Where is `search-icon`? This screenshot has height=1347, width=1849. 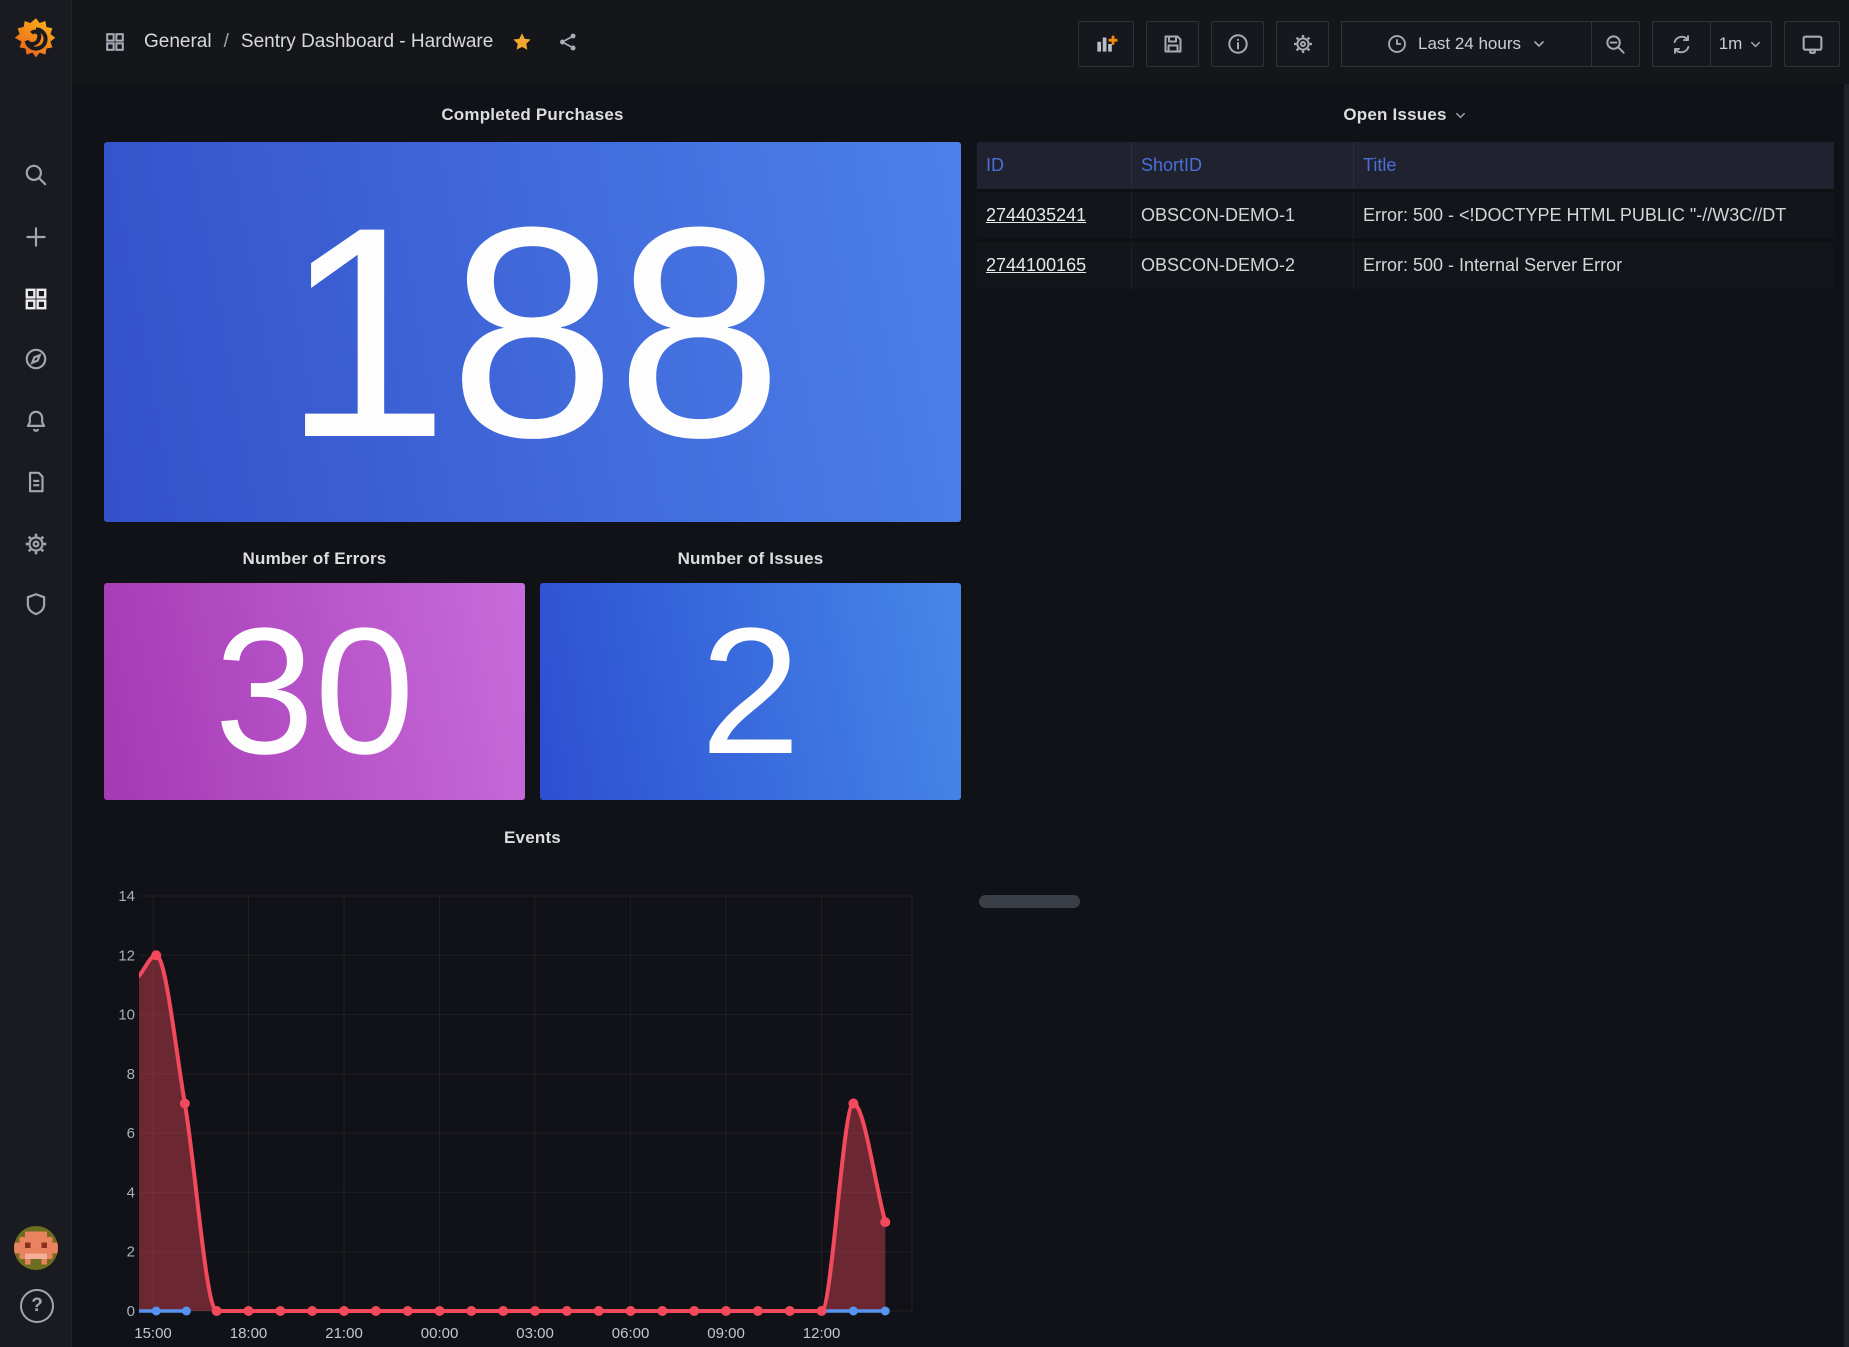
search-icon is located at coordinates (36, 175).